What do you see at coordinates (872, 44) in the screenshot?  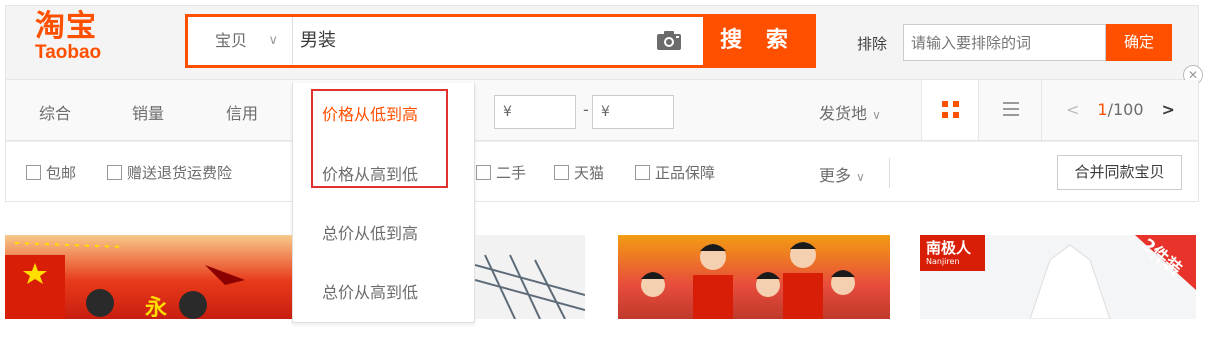 I see `exclude-label: 排除` at bounding box center [872, 44].